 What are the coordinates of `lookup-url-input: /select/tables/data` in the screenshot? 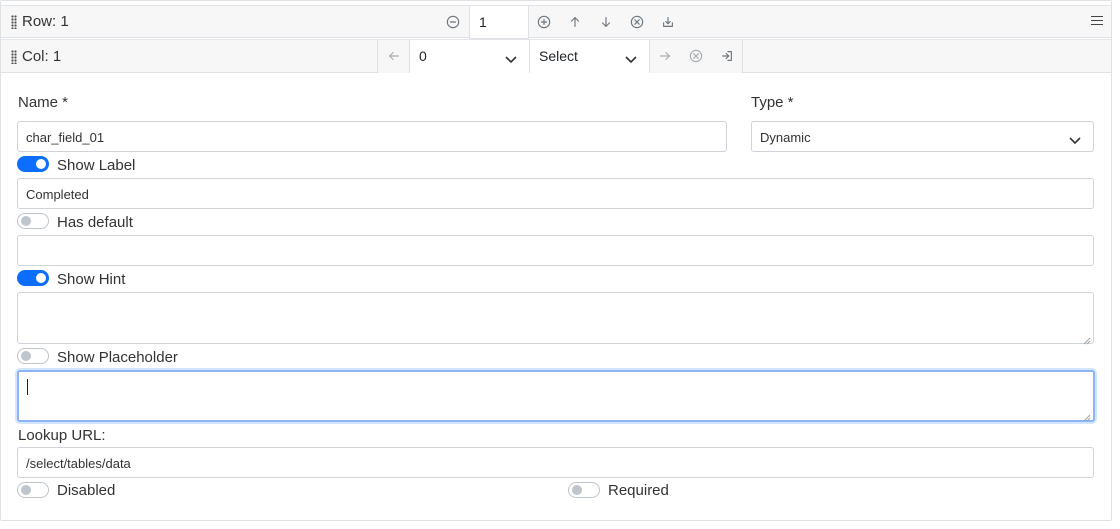 It's located at (555, 462).